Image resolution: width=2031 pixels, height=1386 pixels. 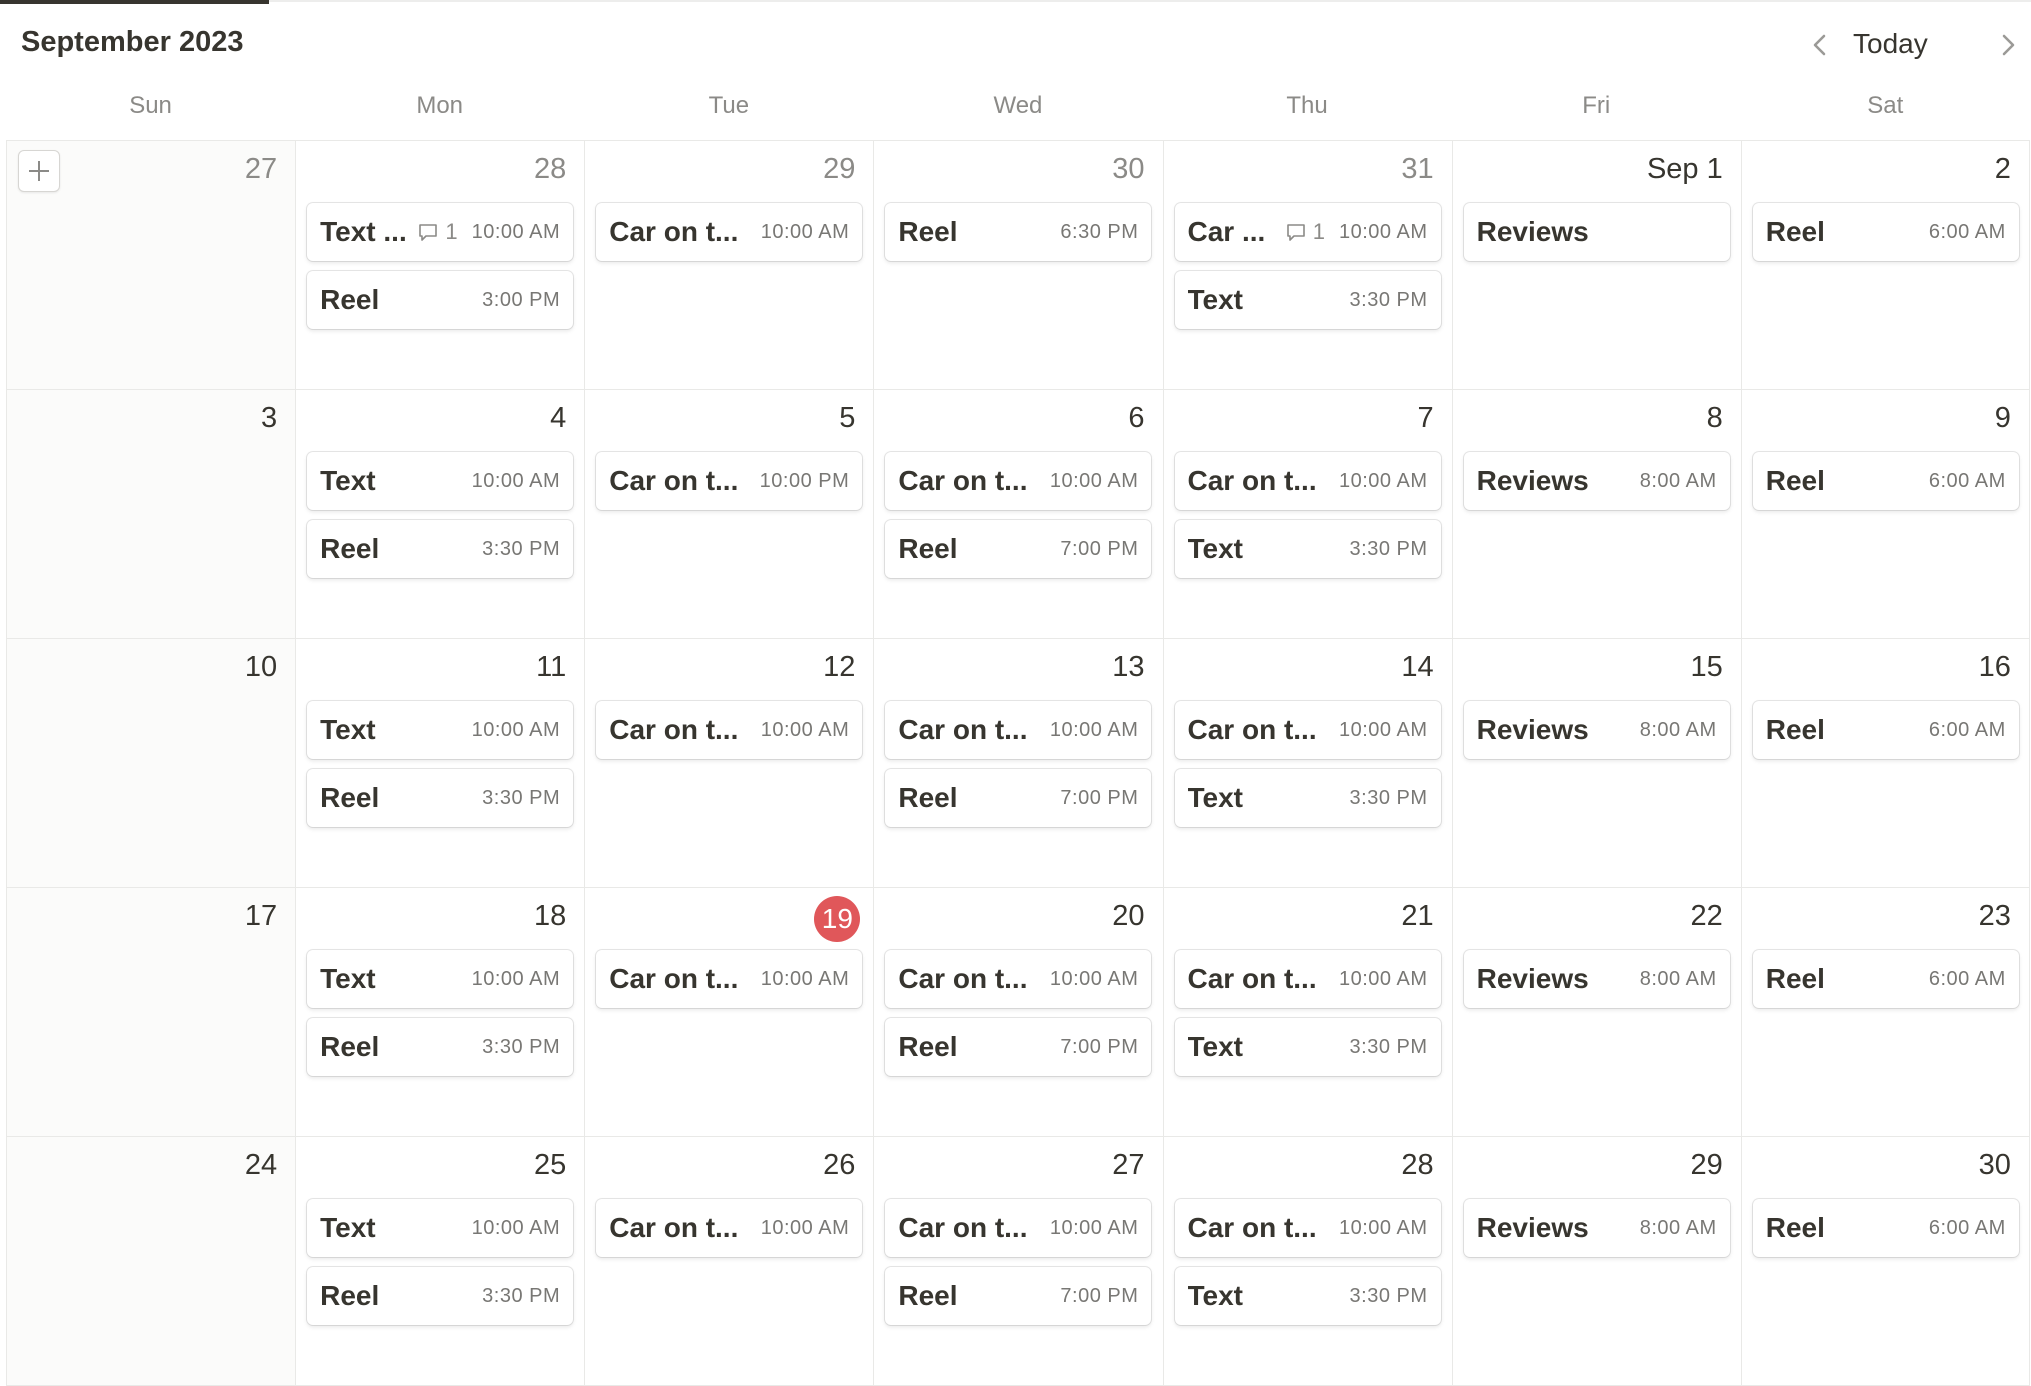 What do you see at coordinates (1307, 1261) in the screenshot?
I see `day-cell: 28 Car on t... 10:00 AM Text 3:30 PM` at bounding box center [1307, 1261].